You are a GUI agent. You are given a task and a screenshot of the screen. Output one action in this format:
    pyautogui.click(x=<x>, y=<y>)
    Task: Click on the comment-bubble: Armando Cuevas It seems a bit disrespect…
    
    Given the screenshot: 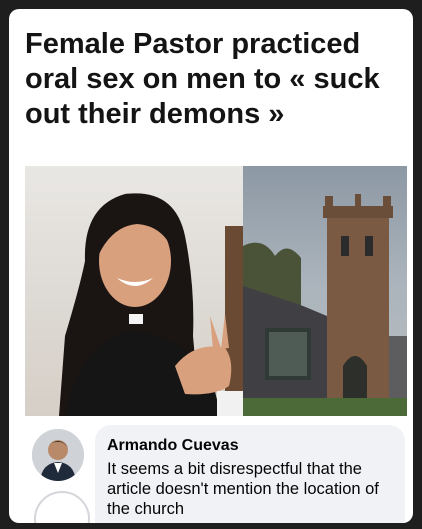 What is the action you would take?
    pyautogui.click(x=250, y=474)
    